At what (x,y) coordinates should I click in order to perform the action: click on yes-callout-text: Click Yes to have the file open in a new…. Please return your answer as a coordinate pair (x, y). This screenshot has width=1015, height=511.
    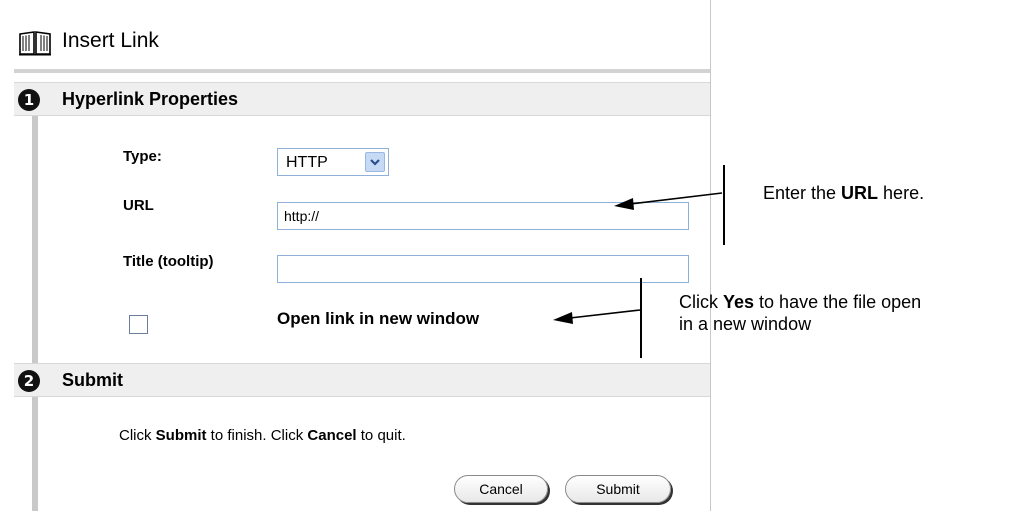
    Looking at the image, I should click on (800, 313).